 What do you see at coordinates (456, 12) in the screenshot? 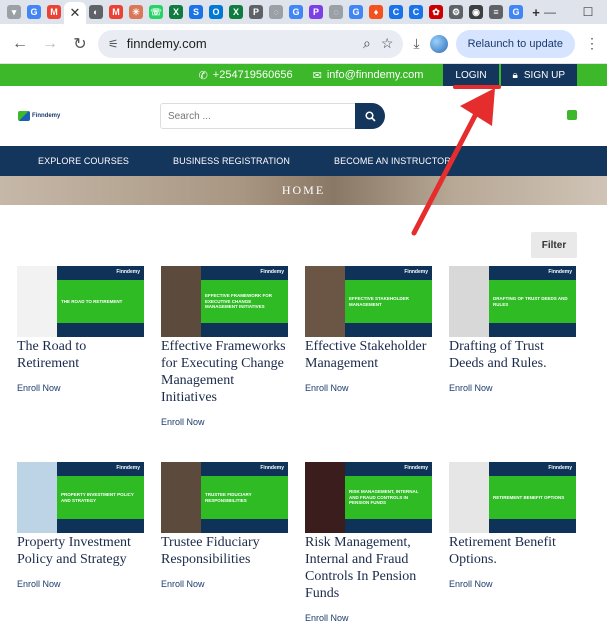
I see `gear-tab-icon: ⚙` at bounding box center [456, 12].